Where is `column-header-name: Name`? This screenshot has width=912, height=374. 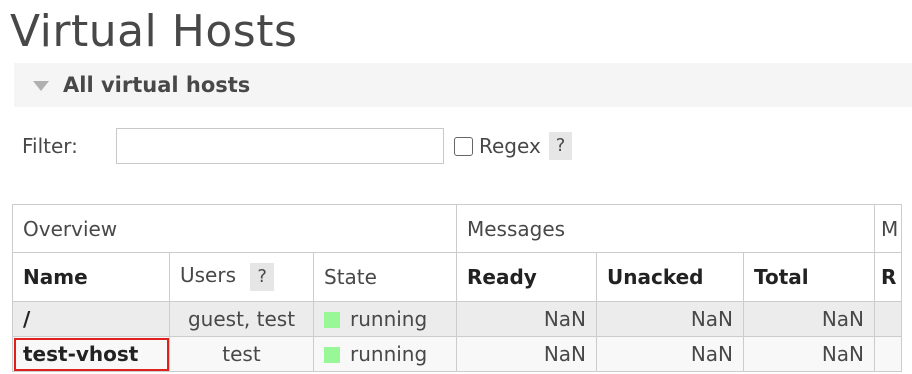 column-header-name: Name is located at coordinates (91, 277).